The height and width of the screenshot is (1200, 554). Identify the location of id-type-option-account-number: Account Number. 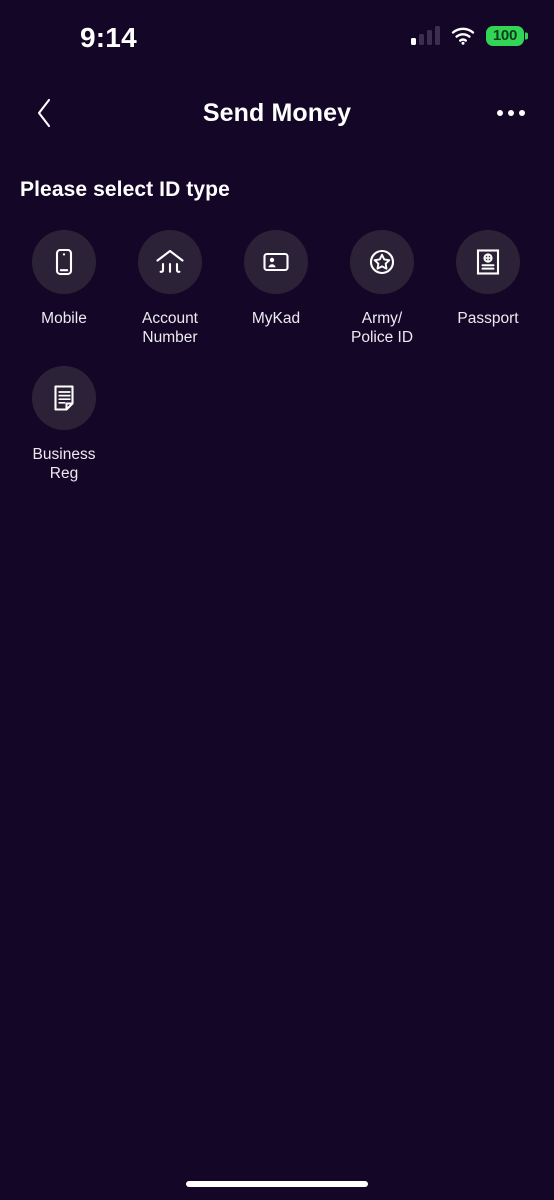
(170, 288).